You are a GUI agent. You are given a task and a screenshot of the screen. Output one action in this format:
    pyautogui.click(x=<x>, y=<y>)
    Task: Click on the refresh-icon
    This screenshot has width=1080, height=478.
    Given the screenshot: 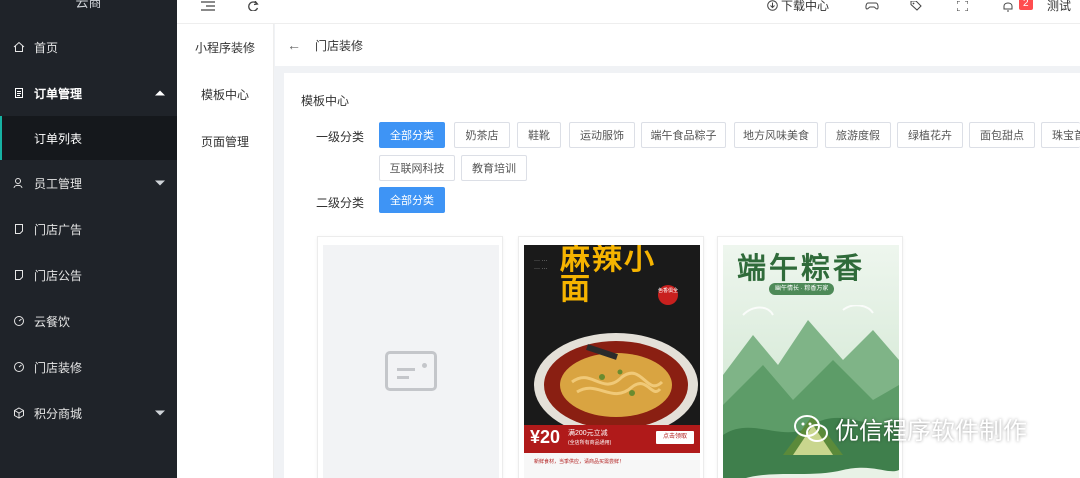 What is the action you would take?
    pyautogui.click(x=253, y=6)
    